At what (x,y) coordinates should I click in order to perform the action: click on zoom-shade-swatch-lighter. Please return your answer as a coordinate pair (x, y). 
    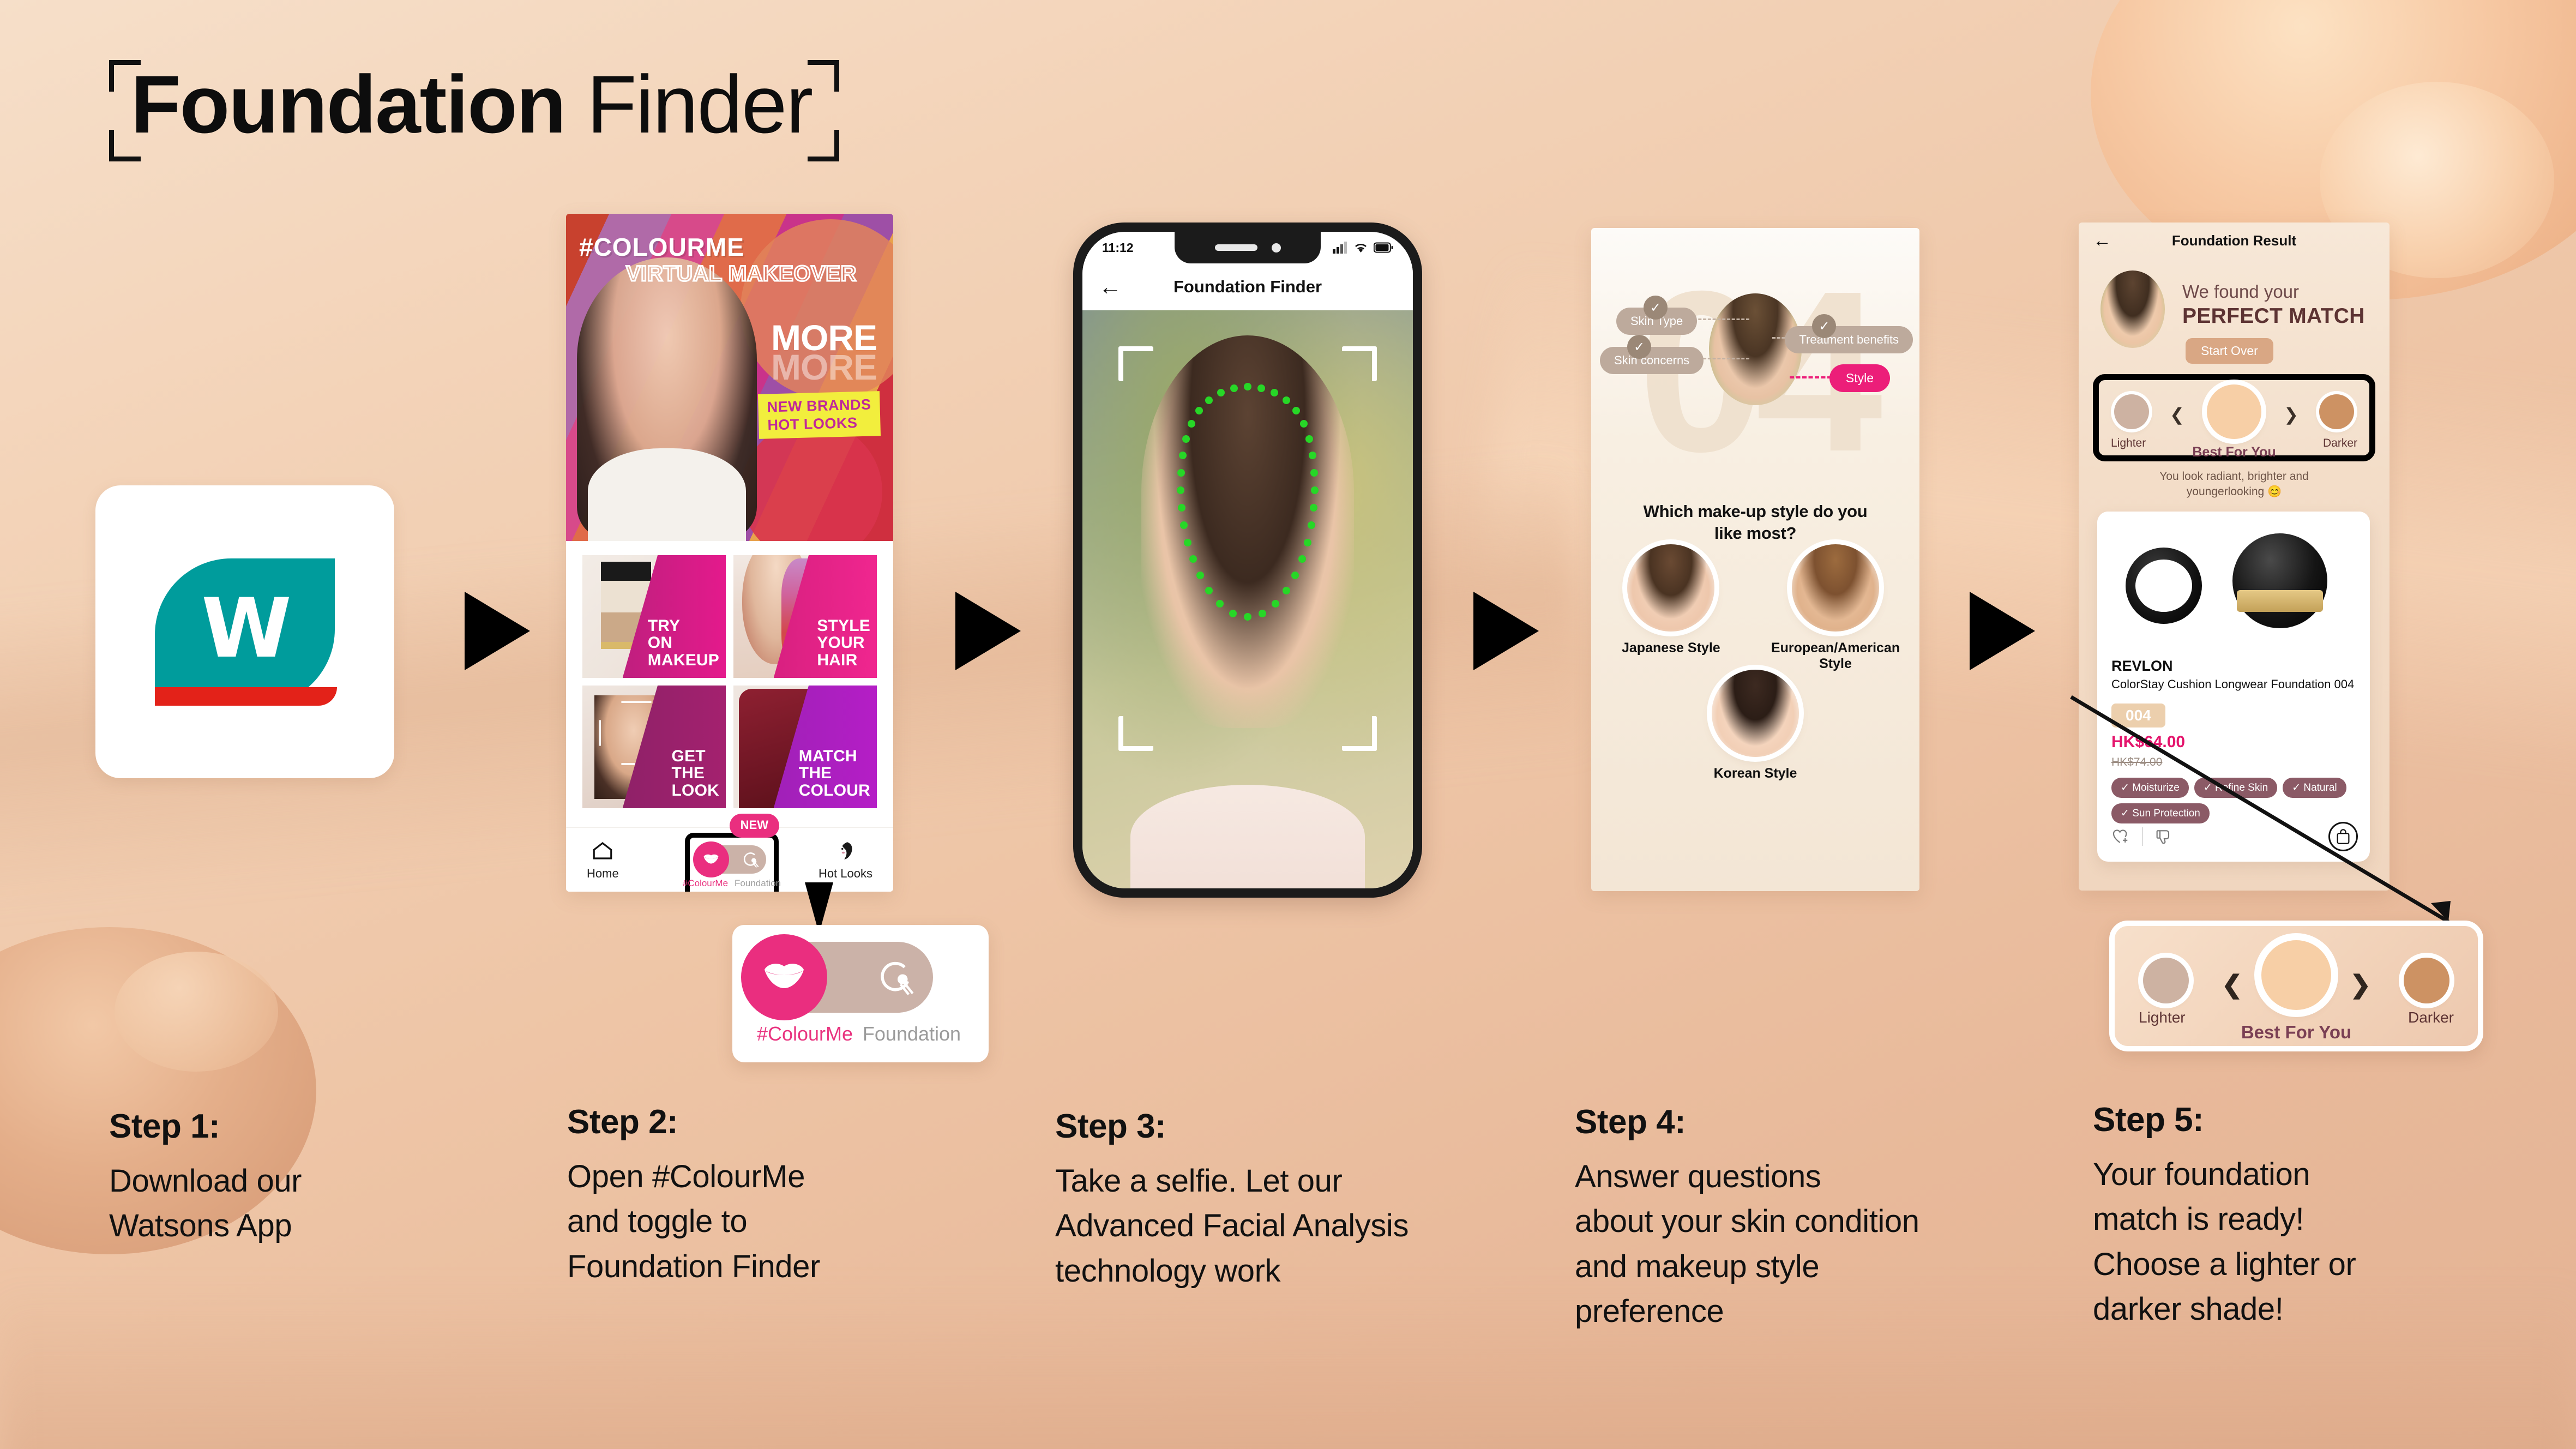
    Looking at the image, I should click on (2166, 980).